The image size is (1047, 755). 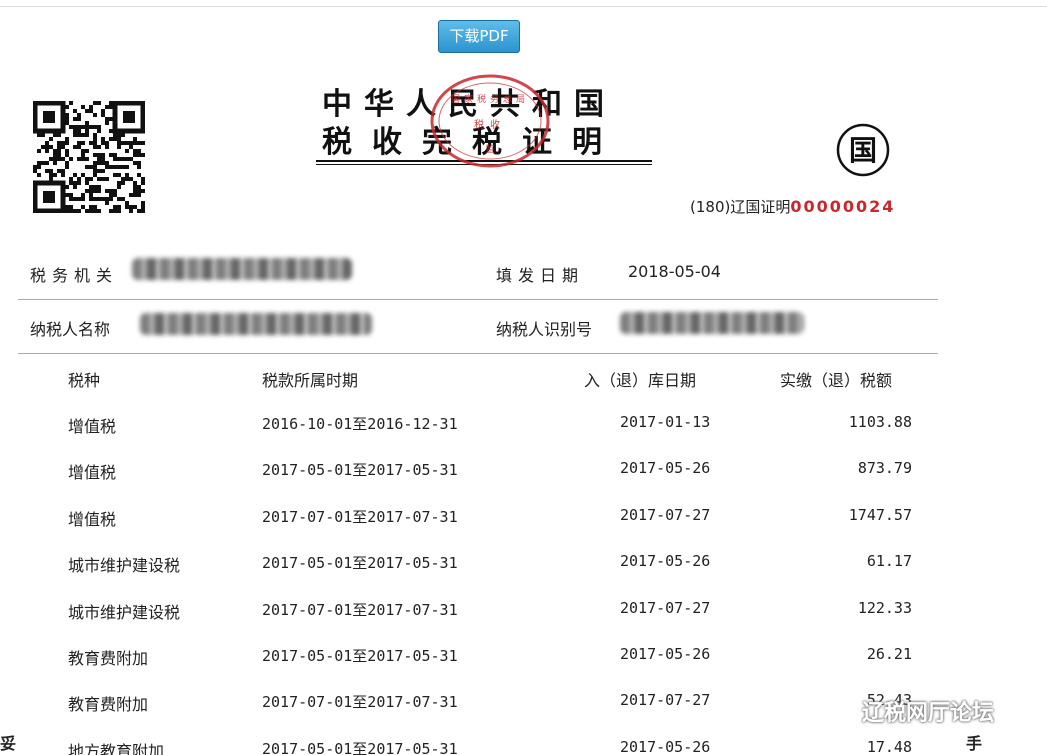 I want to click on tax-office-label: 税务机关, so click(x=74, y=275).